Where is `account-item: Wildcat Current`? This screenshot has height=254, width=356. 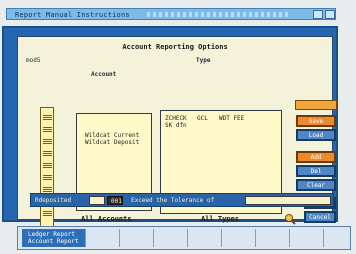
account-item: Wildcat Current is located at coordinates (112, 135).